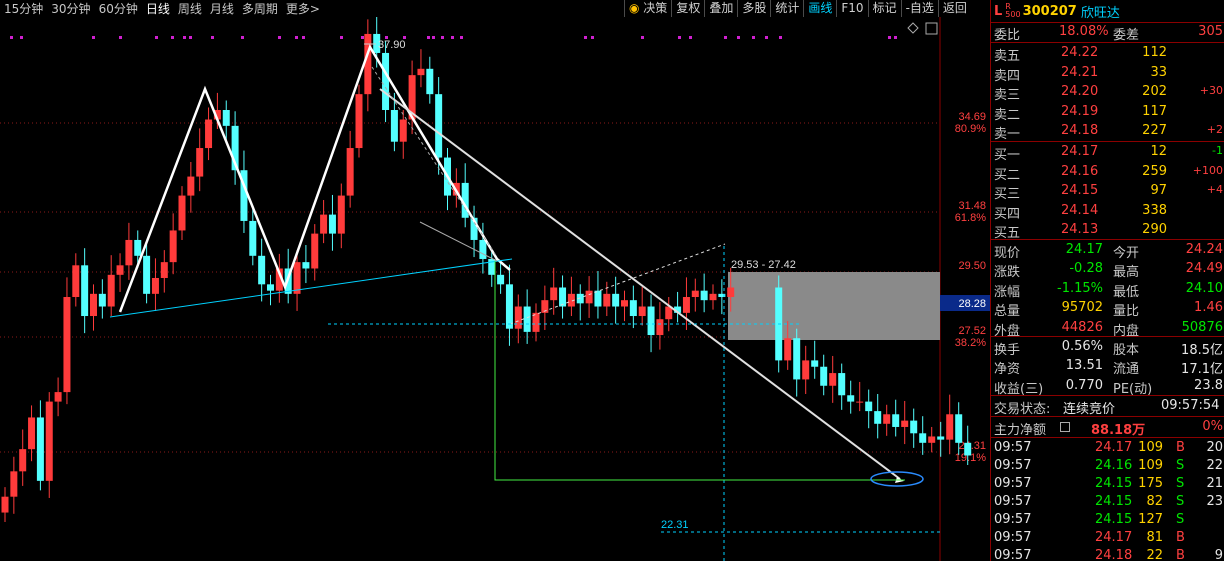 The height and width of the screenshot is (561, 1224). What do you see at coordinates (1107, 231) in the screenshot?
I see `buy_orders-row: 买五 24.13 290` at bounding box center [1107, 231].